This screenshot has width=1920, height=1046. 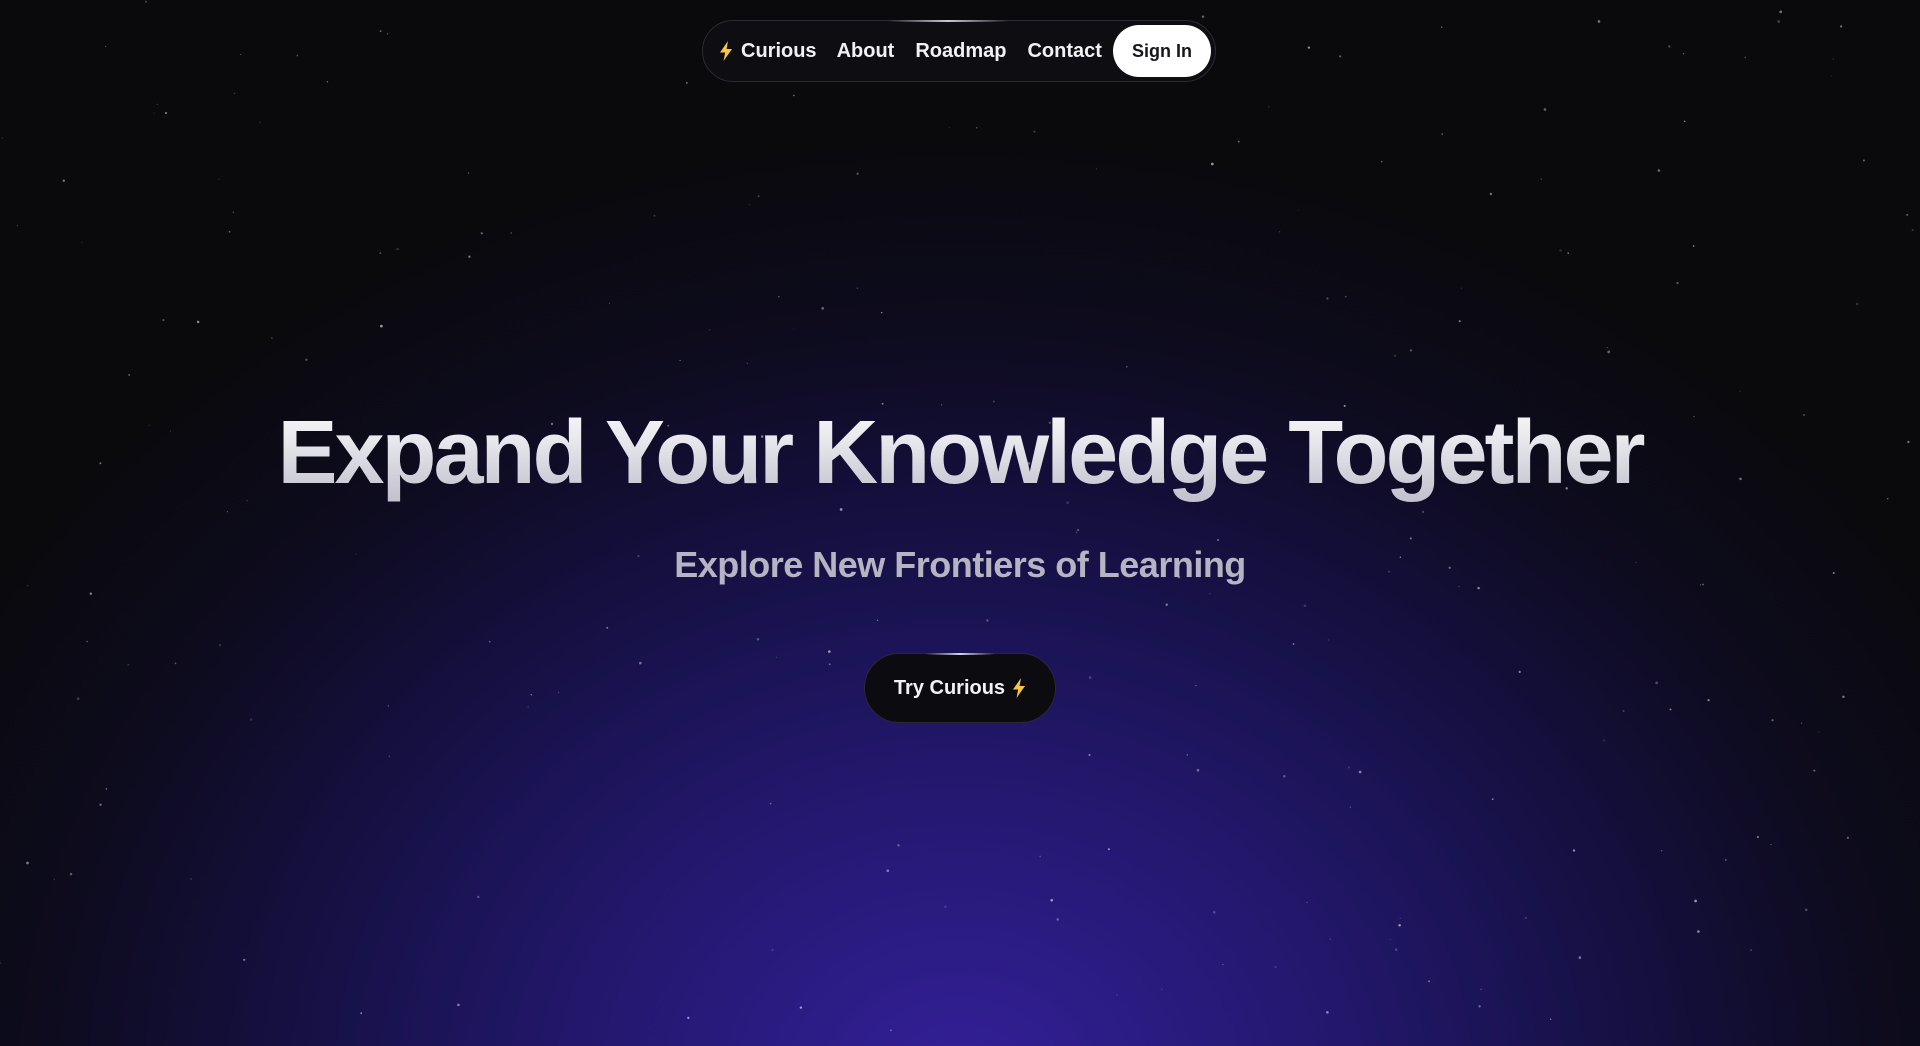 What do you see at coordinates (1162, 51) in the screenshot?
I see `sign-in-button: Sign In` at bounding box center [1162, 51].